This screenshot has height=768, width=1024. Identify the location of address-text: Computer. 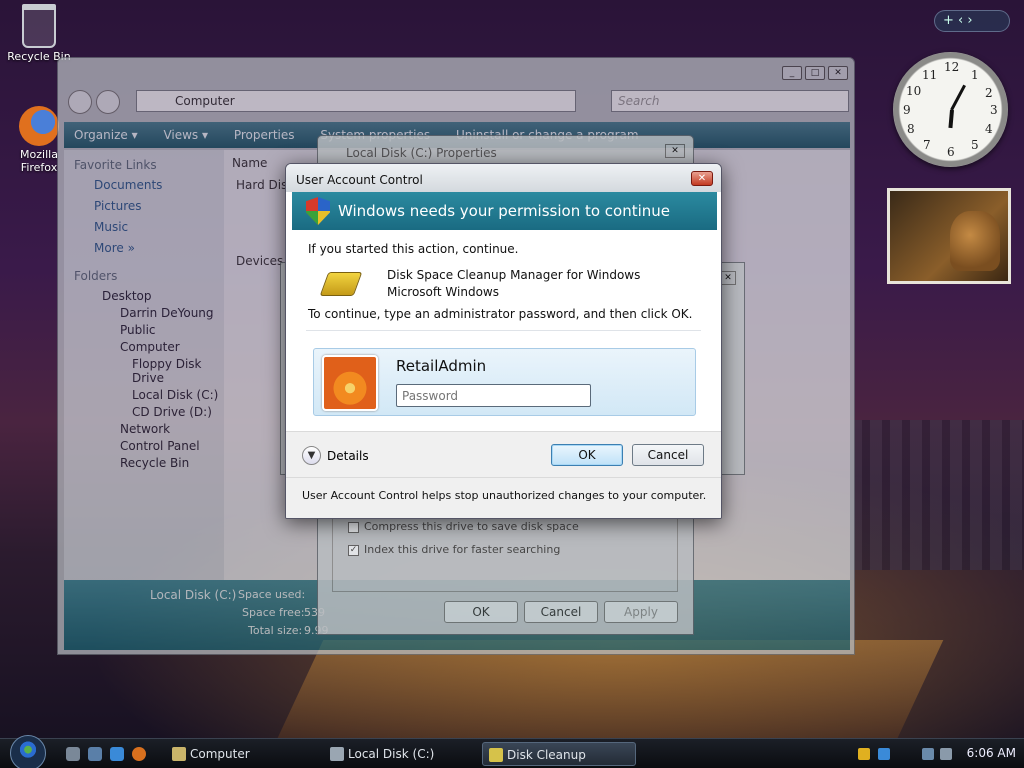
(205, 101).